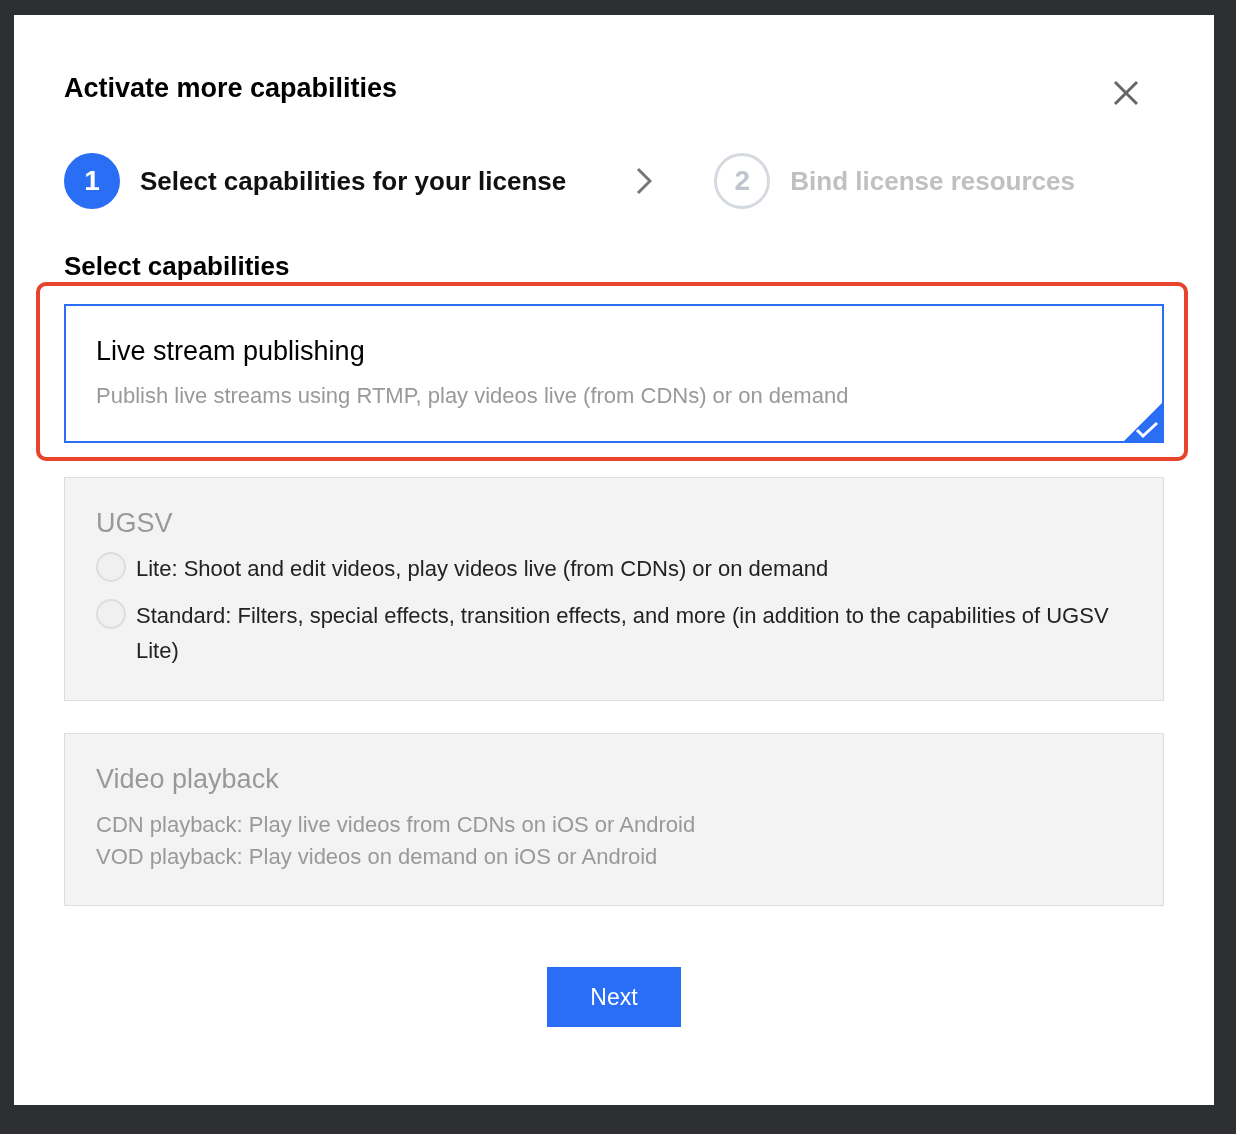  I want to click on card-title: UGSV, so click(135, 523).